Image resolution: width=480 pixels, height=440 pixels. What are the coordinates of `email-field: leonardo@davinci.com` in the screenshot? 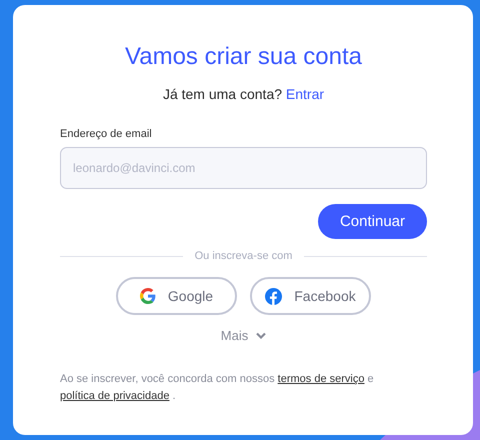 It's located at (243, 168).